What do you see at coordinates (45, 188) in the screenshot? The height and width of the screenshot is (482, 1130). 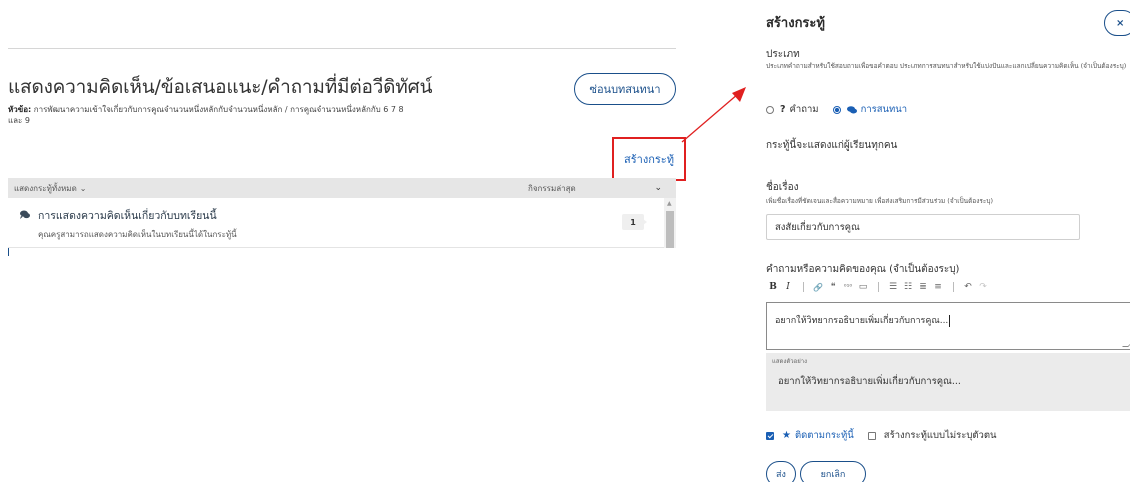 I see `thread-filter-label: แสดงกระทู้ทั้งหมด` at bounding box center [45, 188].